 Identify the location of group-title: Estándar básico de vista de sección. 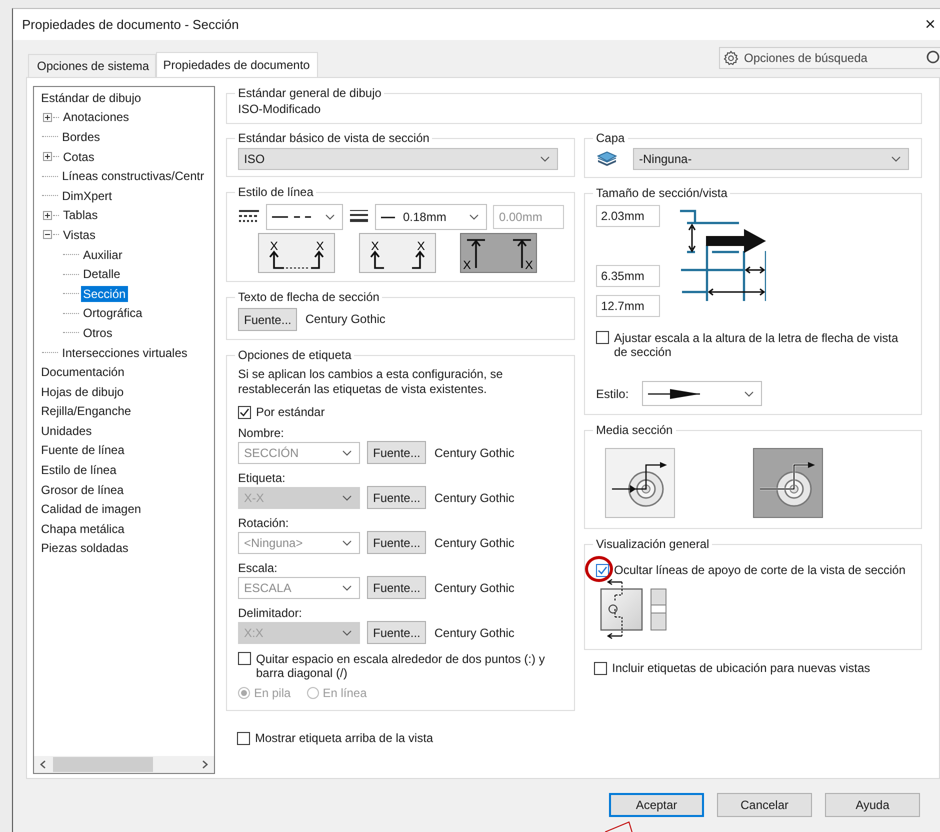
(333, 138).